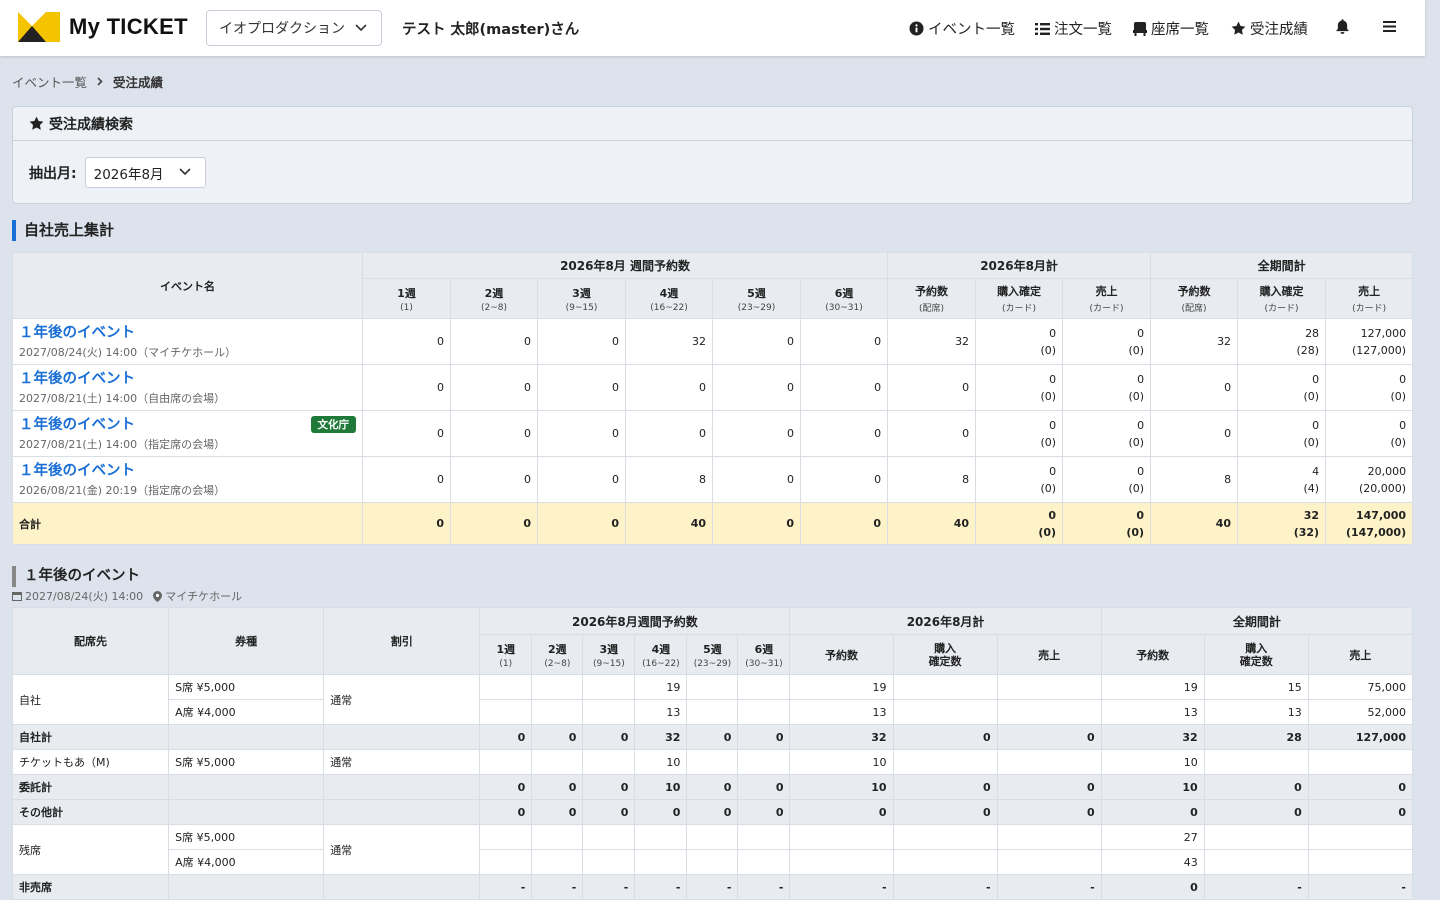 This screenshot has height=900, width=1440. I want to click on info-icon, so click(916, 28).